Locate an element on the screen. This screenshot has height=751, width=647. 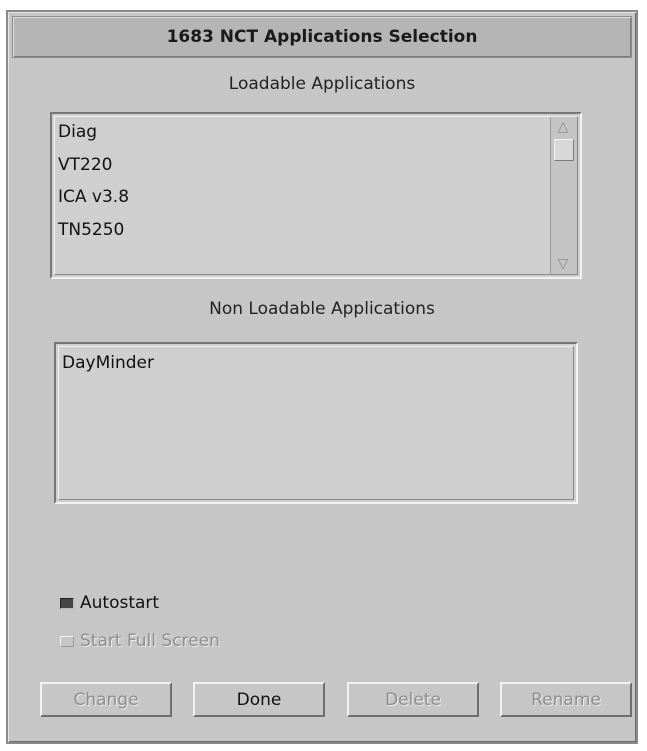
list-item-diag: Diag is located at coordinates (77, 132).